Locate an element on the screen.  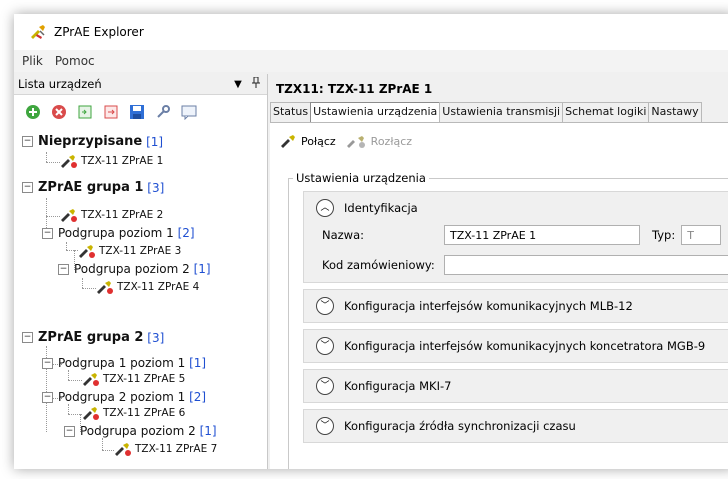
menu-bar: Plik Pomoc is located at coordinates (371, 61).